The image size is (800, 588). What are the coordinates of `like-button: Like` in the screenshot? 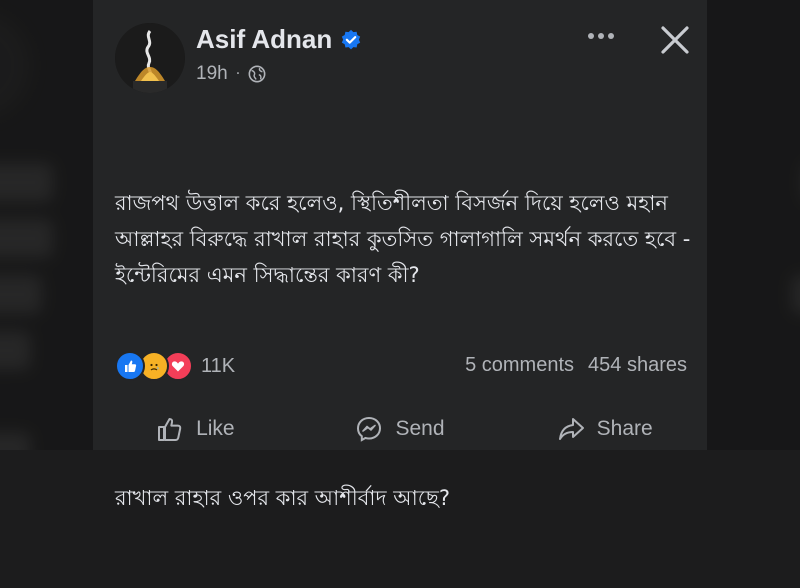 It's located at (195, 429).